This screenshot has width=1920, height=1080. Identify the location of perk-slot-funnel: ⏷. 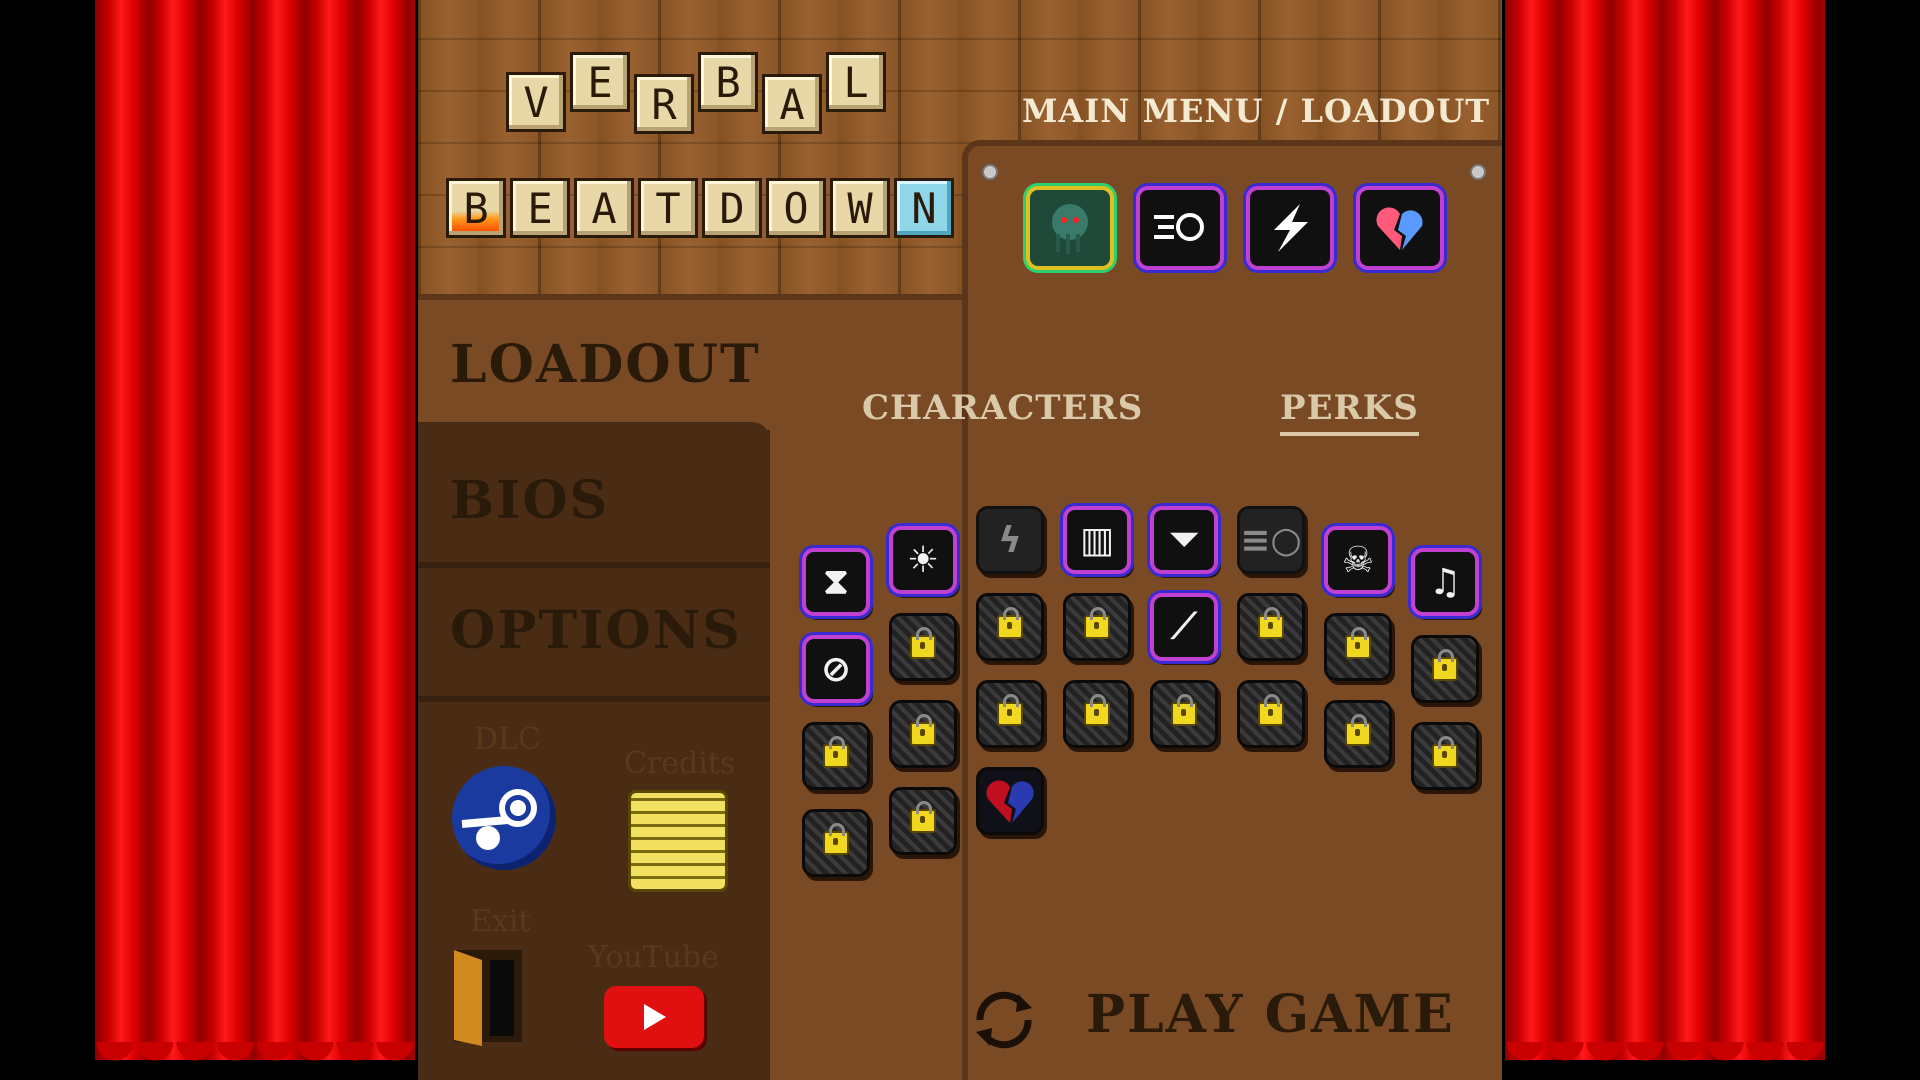
(1184, 540).